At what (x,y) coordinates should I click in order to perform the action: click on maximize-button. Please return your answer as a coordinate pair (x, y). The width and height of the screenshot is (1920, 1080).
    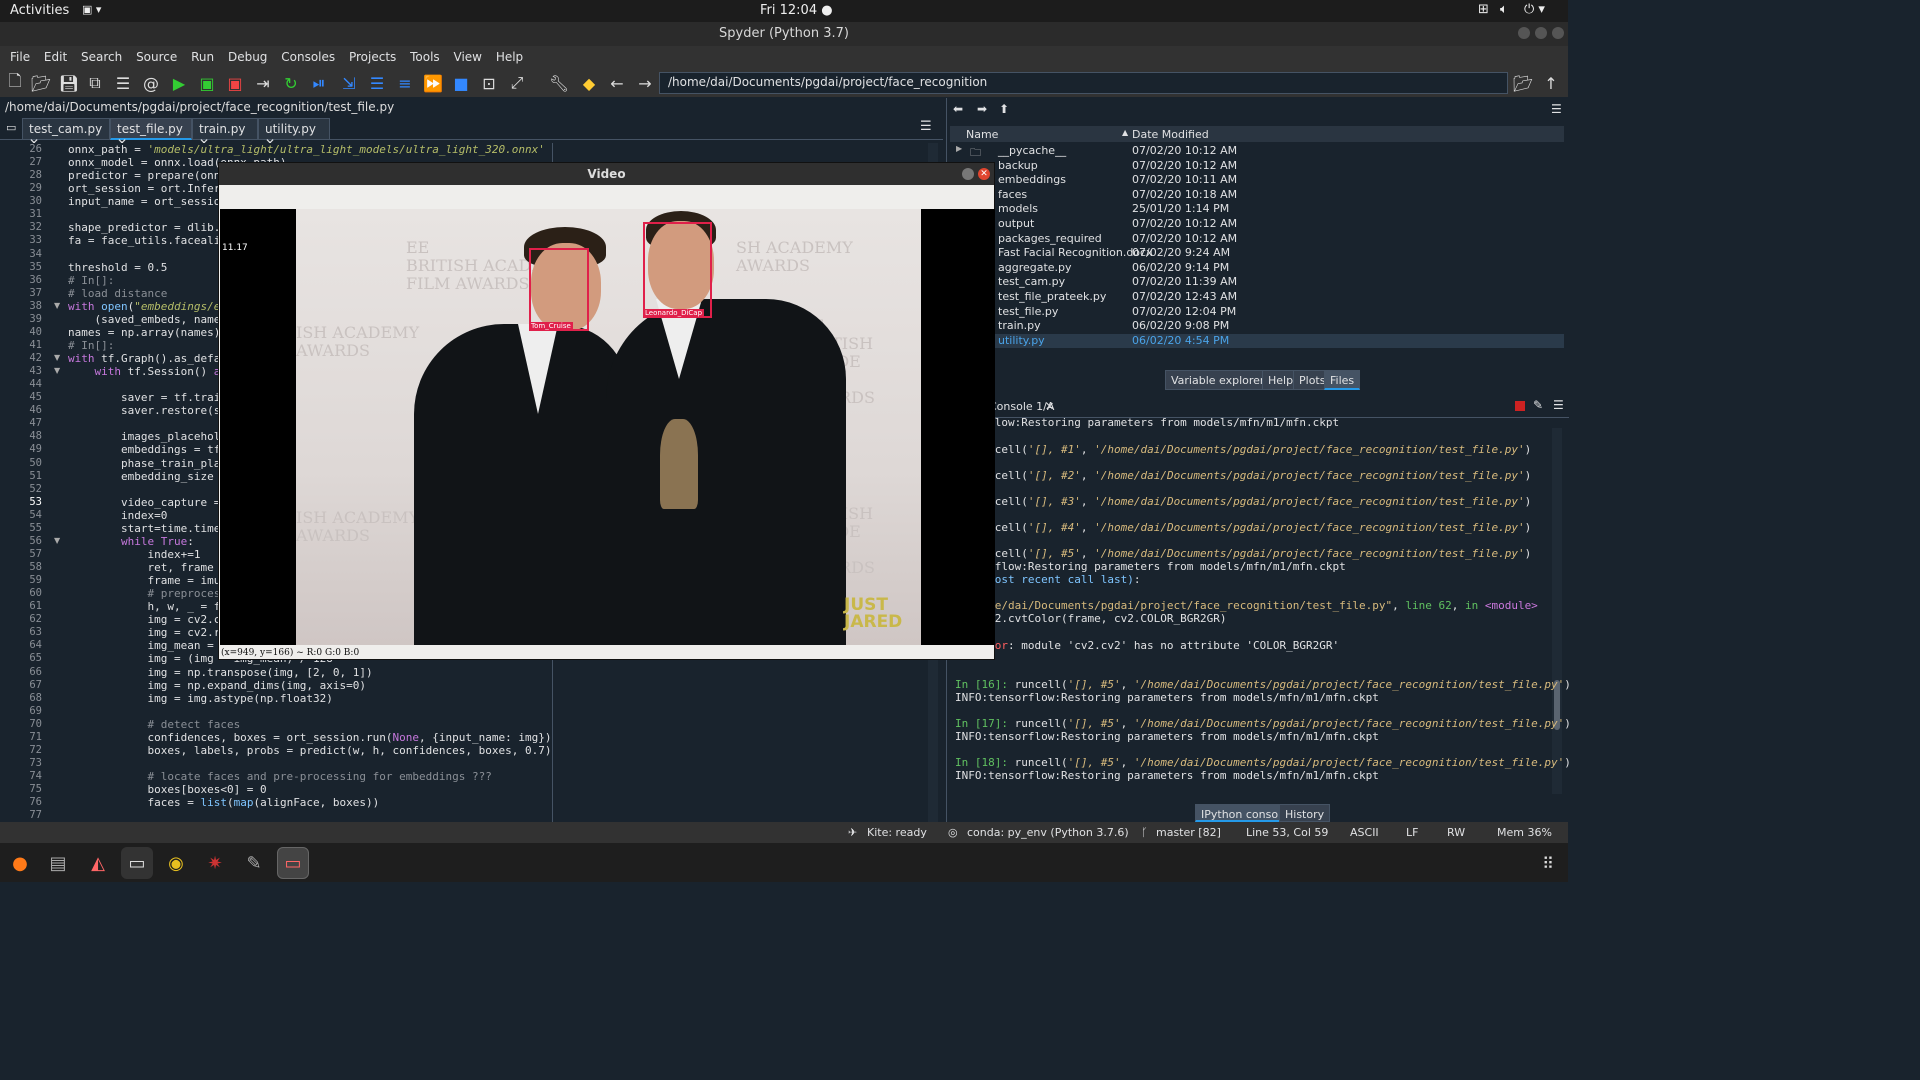
    Looking at the image, I should click on (1541, 33).